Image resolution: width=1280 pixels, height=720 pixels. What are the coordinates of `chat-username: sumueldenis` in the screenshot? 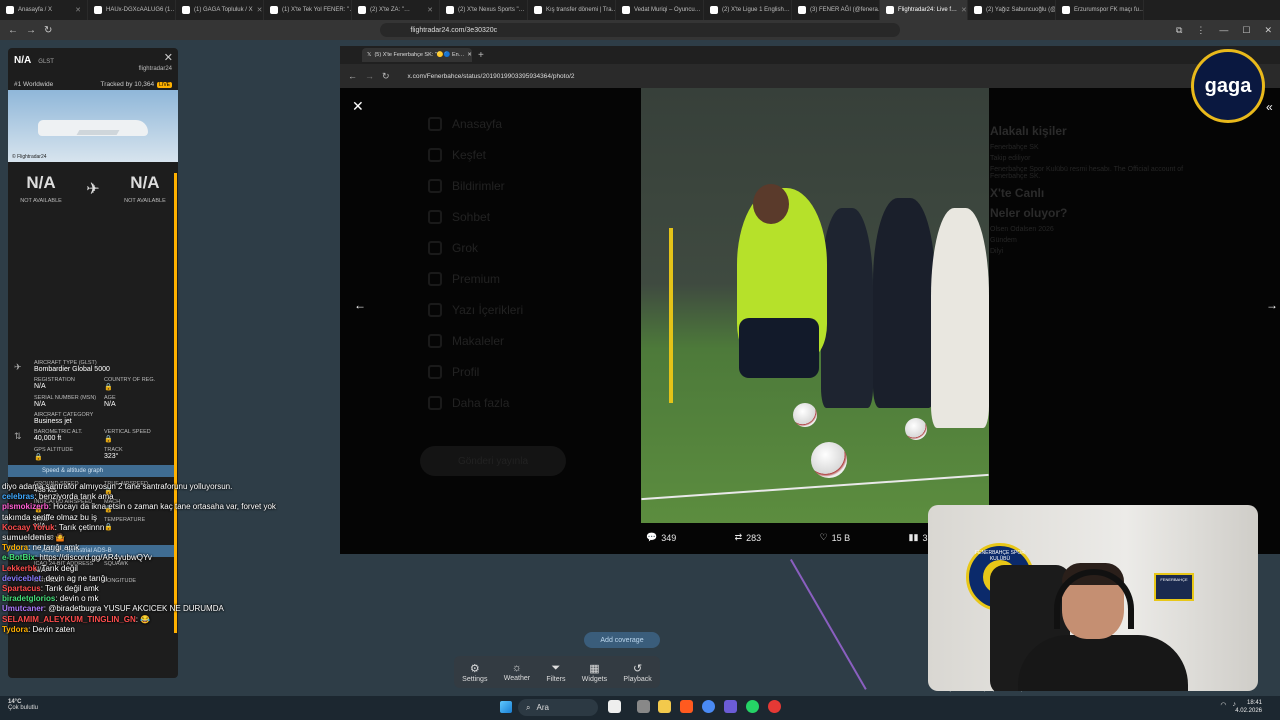 It's located at (26, 537).